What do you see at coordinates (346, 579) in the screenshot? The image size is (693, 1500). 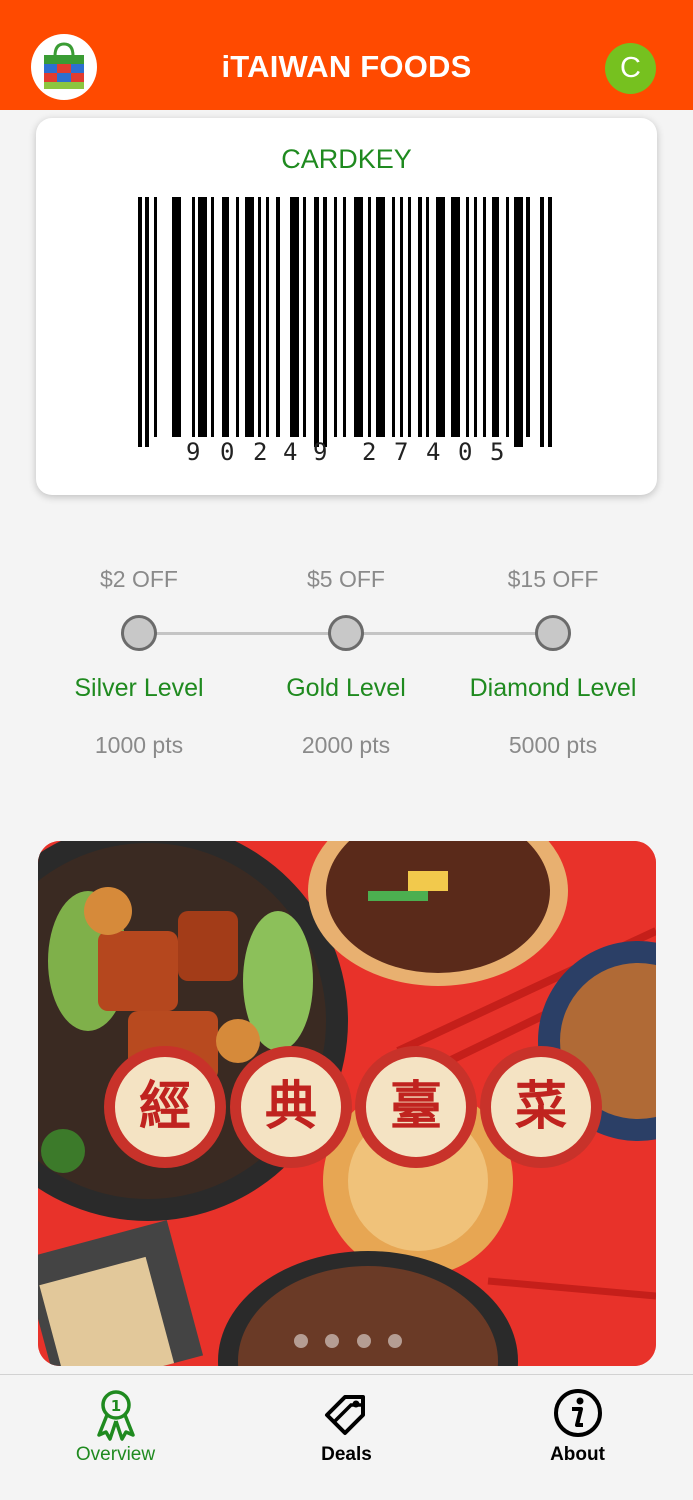 I see `tier-discount: $5 OFF` at bounding box center [346, 579].